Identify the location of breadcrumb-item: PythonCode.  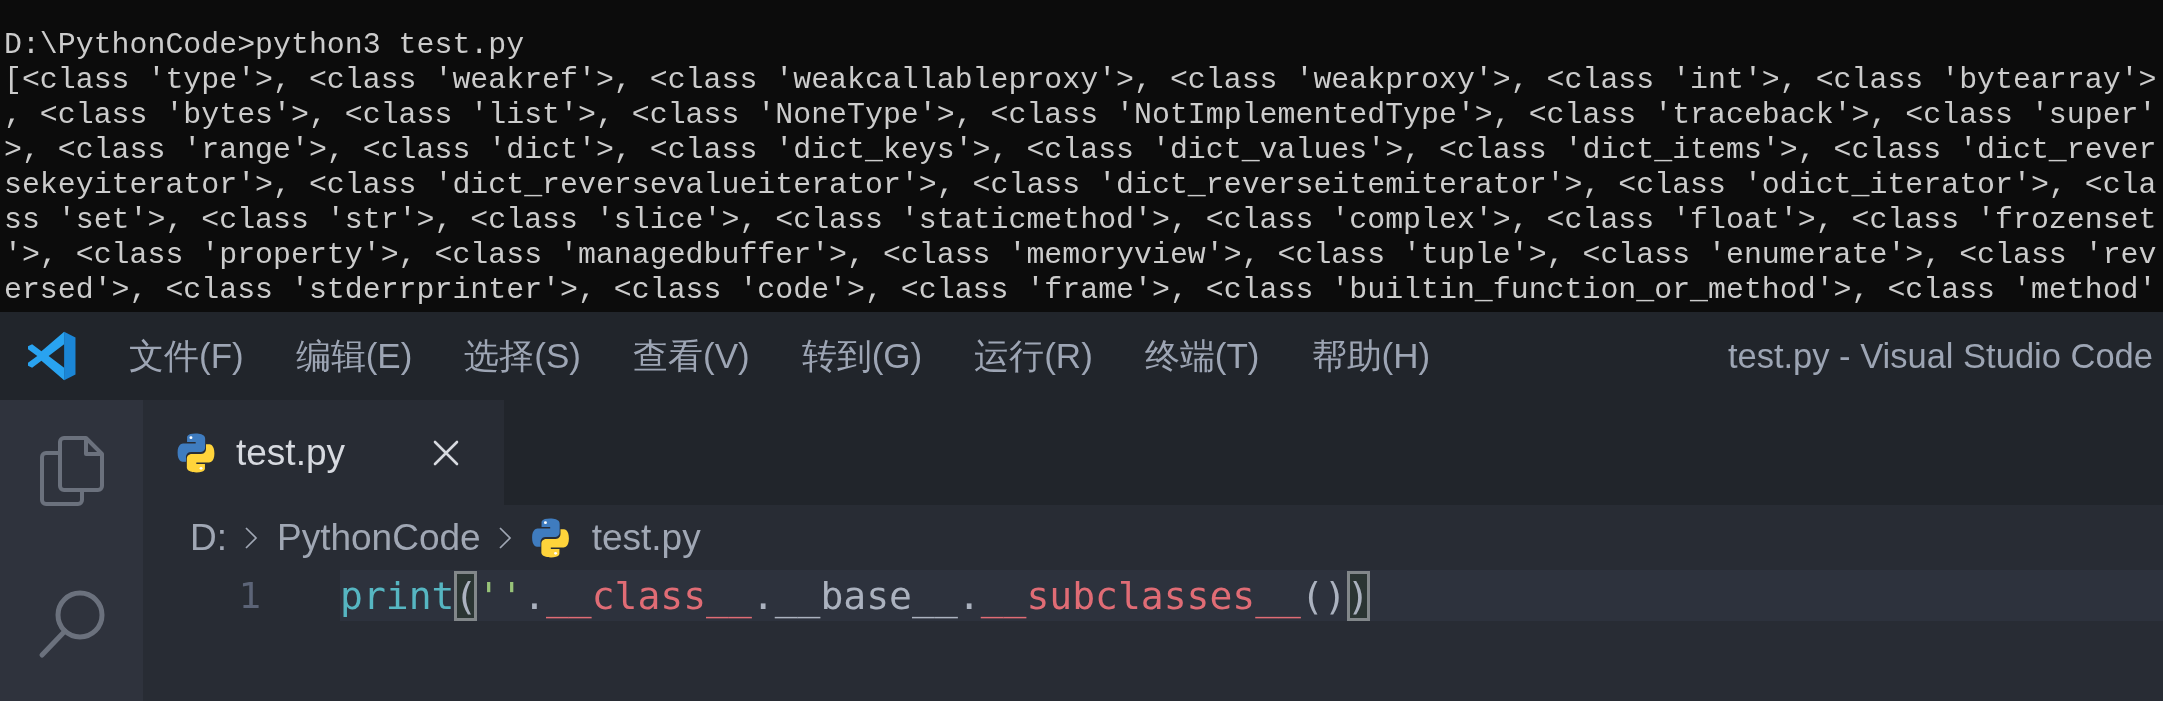
(379, 537).